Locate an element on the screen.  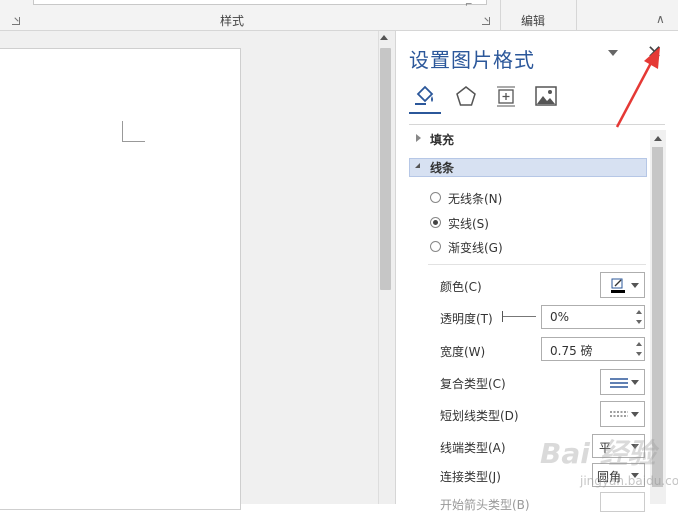
compound-type-dropdown is located at coordinates (622, 382).